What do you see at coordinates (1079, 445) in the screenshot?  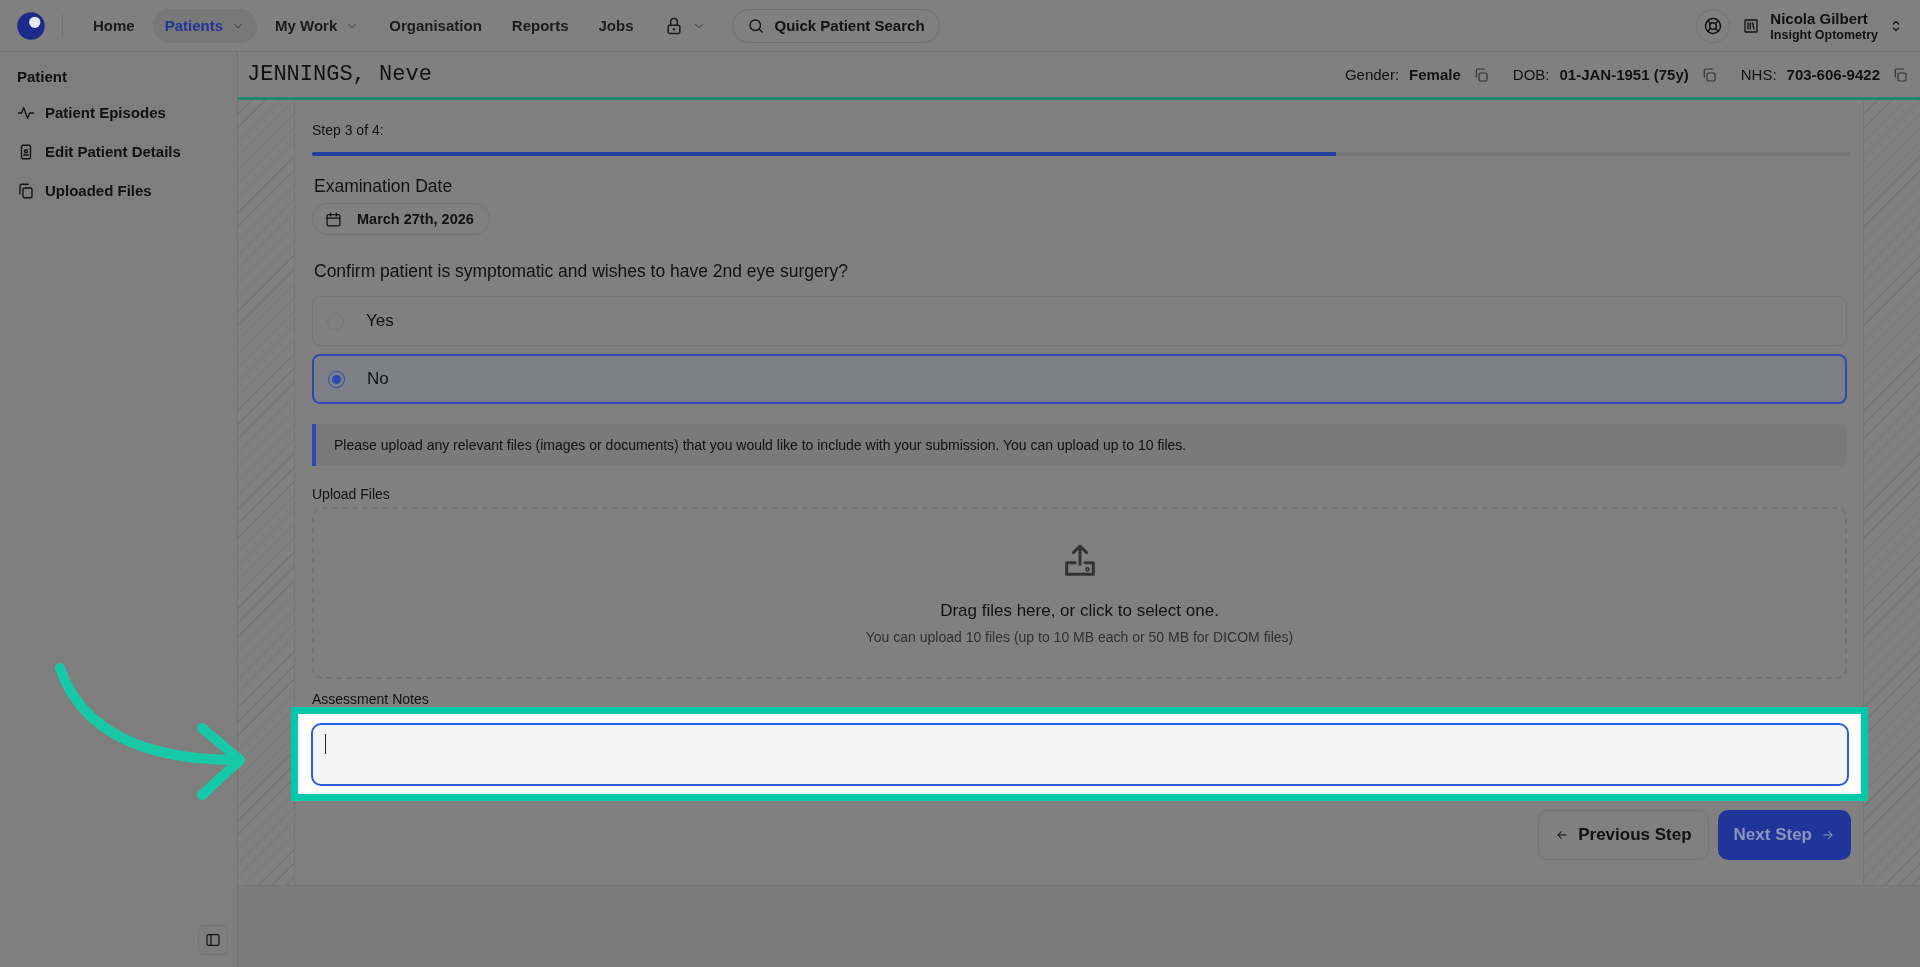 I see `info-message: Please upload any relevant files (images or documents) that you would like to include with your submission. You can upload up to 10 files.` at bounding box center [1079, 445].